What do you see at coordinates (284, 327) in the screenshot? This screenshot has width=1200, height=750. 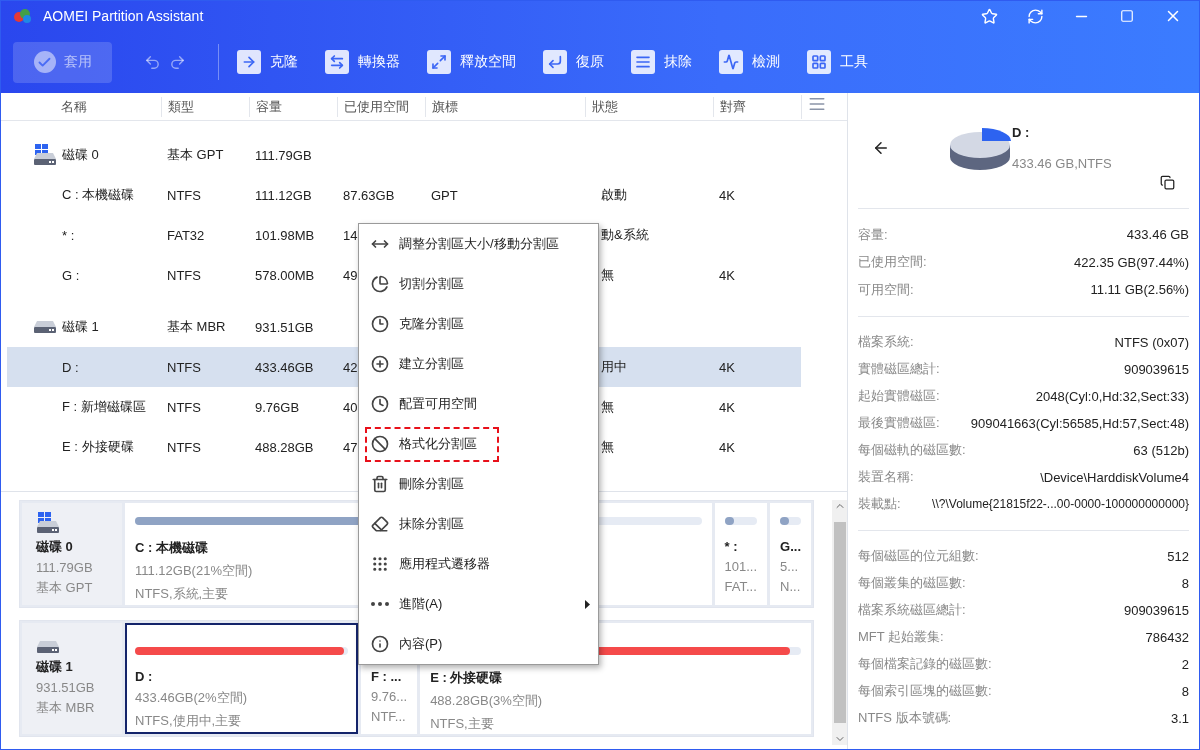 I see `table-cell: 931.51GB` at bounding box center [284, 327].